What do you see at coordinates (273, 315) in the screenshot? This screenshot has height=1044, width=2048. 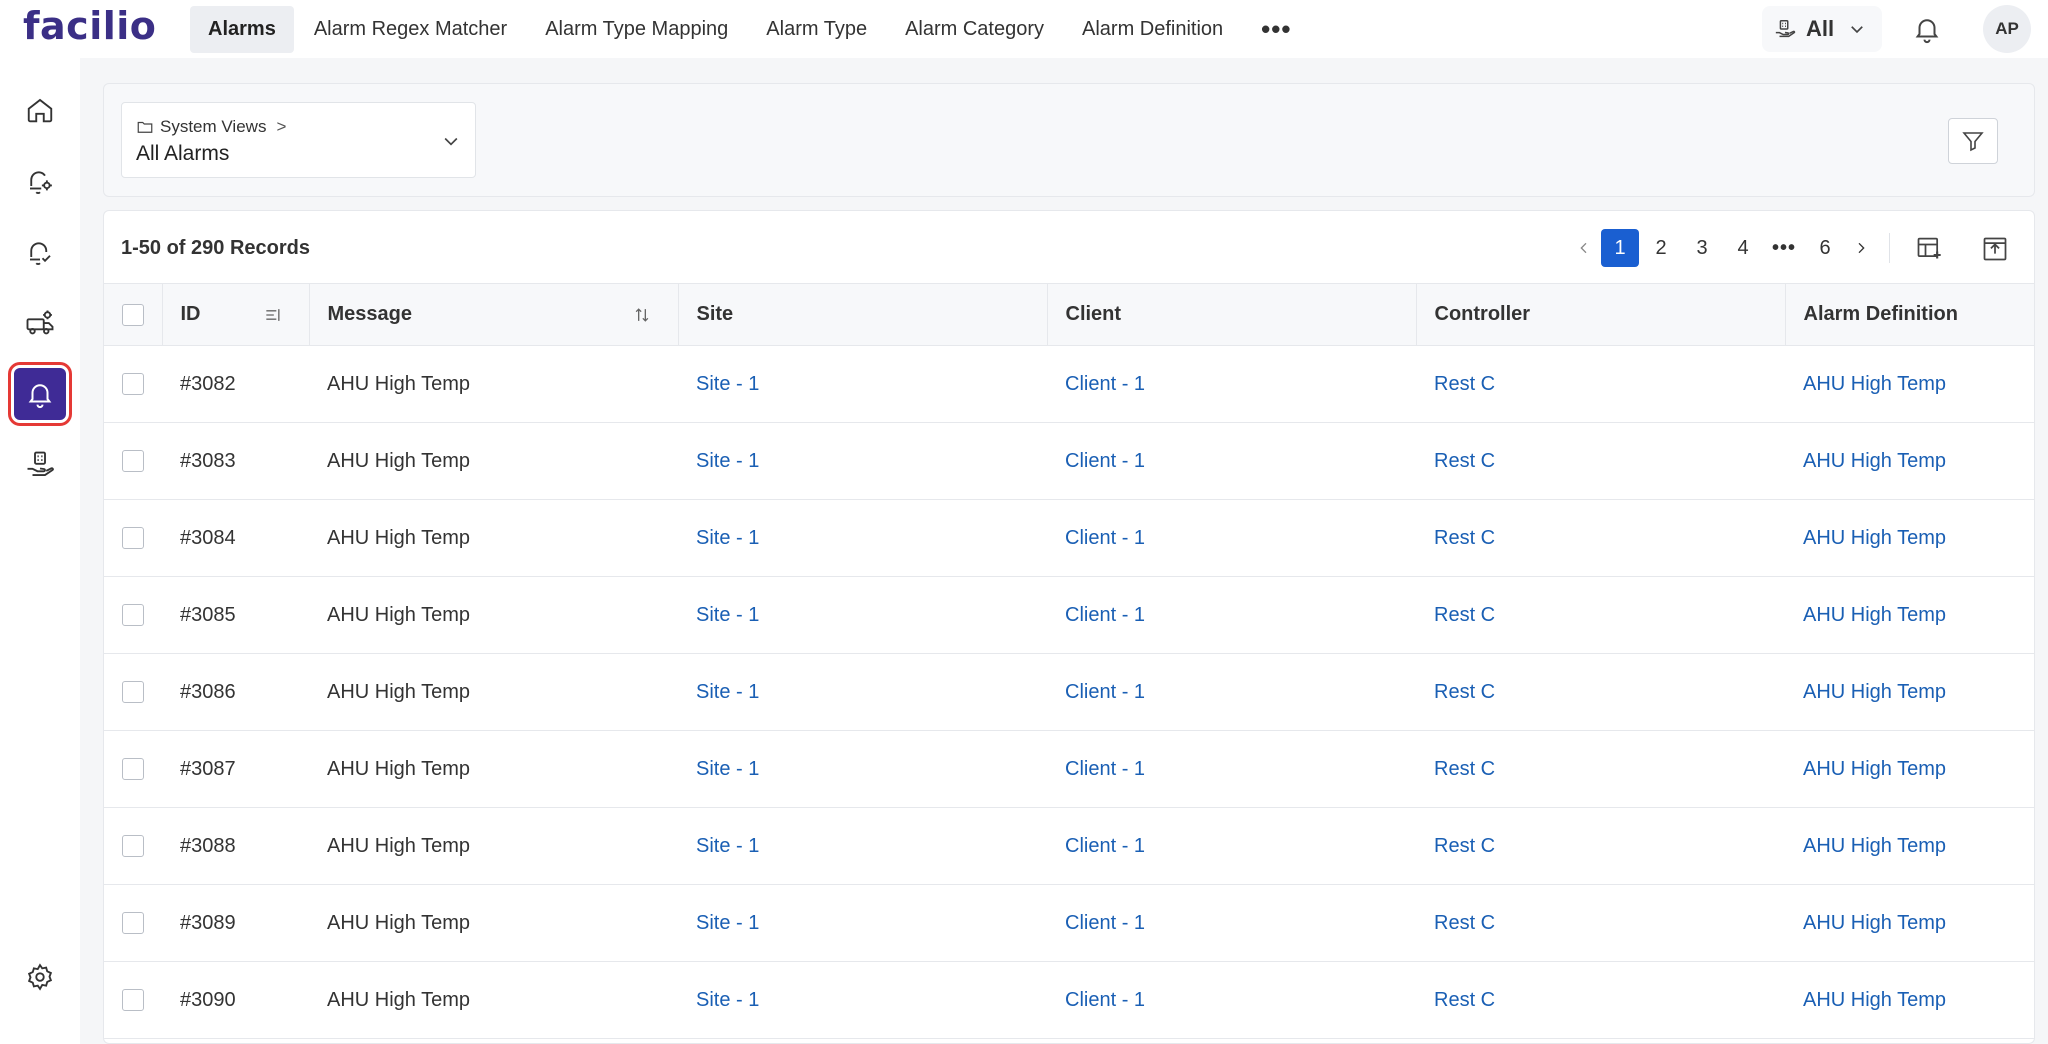 I see `column-options-icon` at bounding box center [273, 315].